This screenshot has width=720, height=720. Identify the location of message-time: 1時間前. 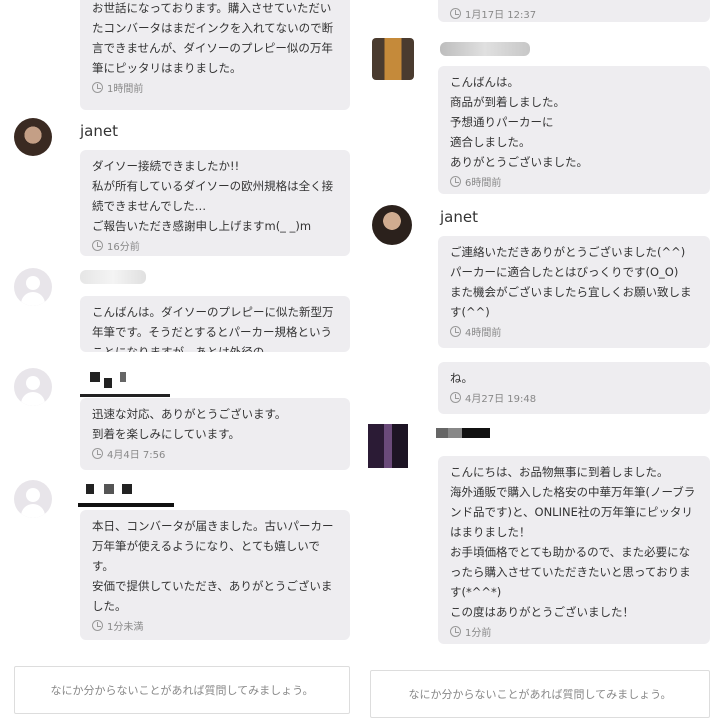
(215, 87).